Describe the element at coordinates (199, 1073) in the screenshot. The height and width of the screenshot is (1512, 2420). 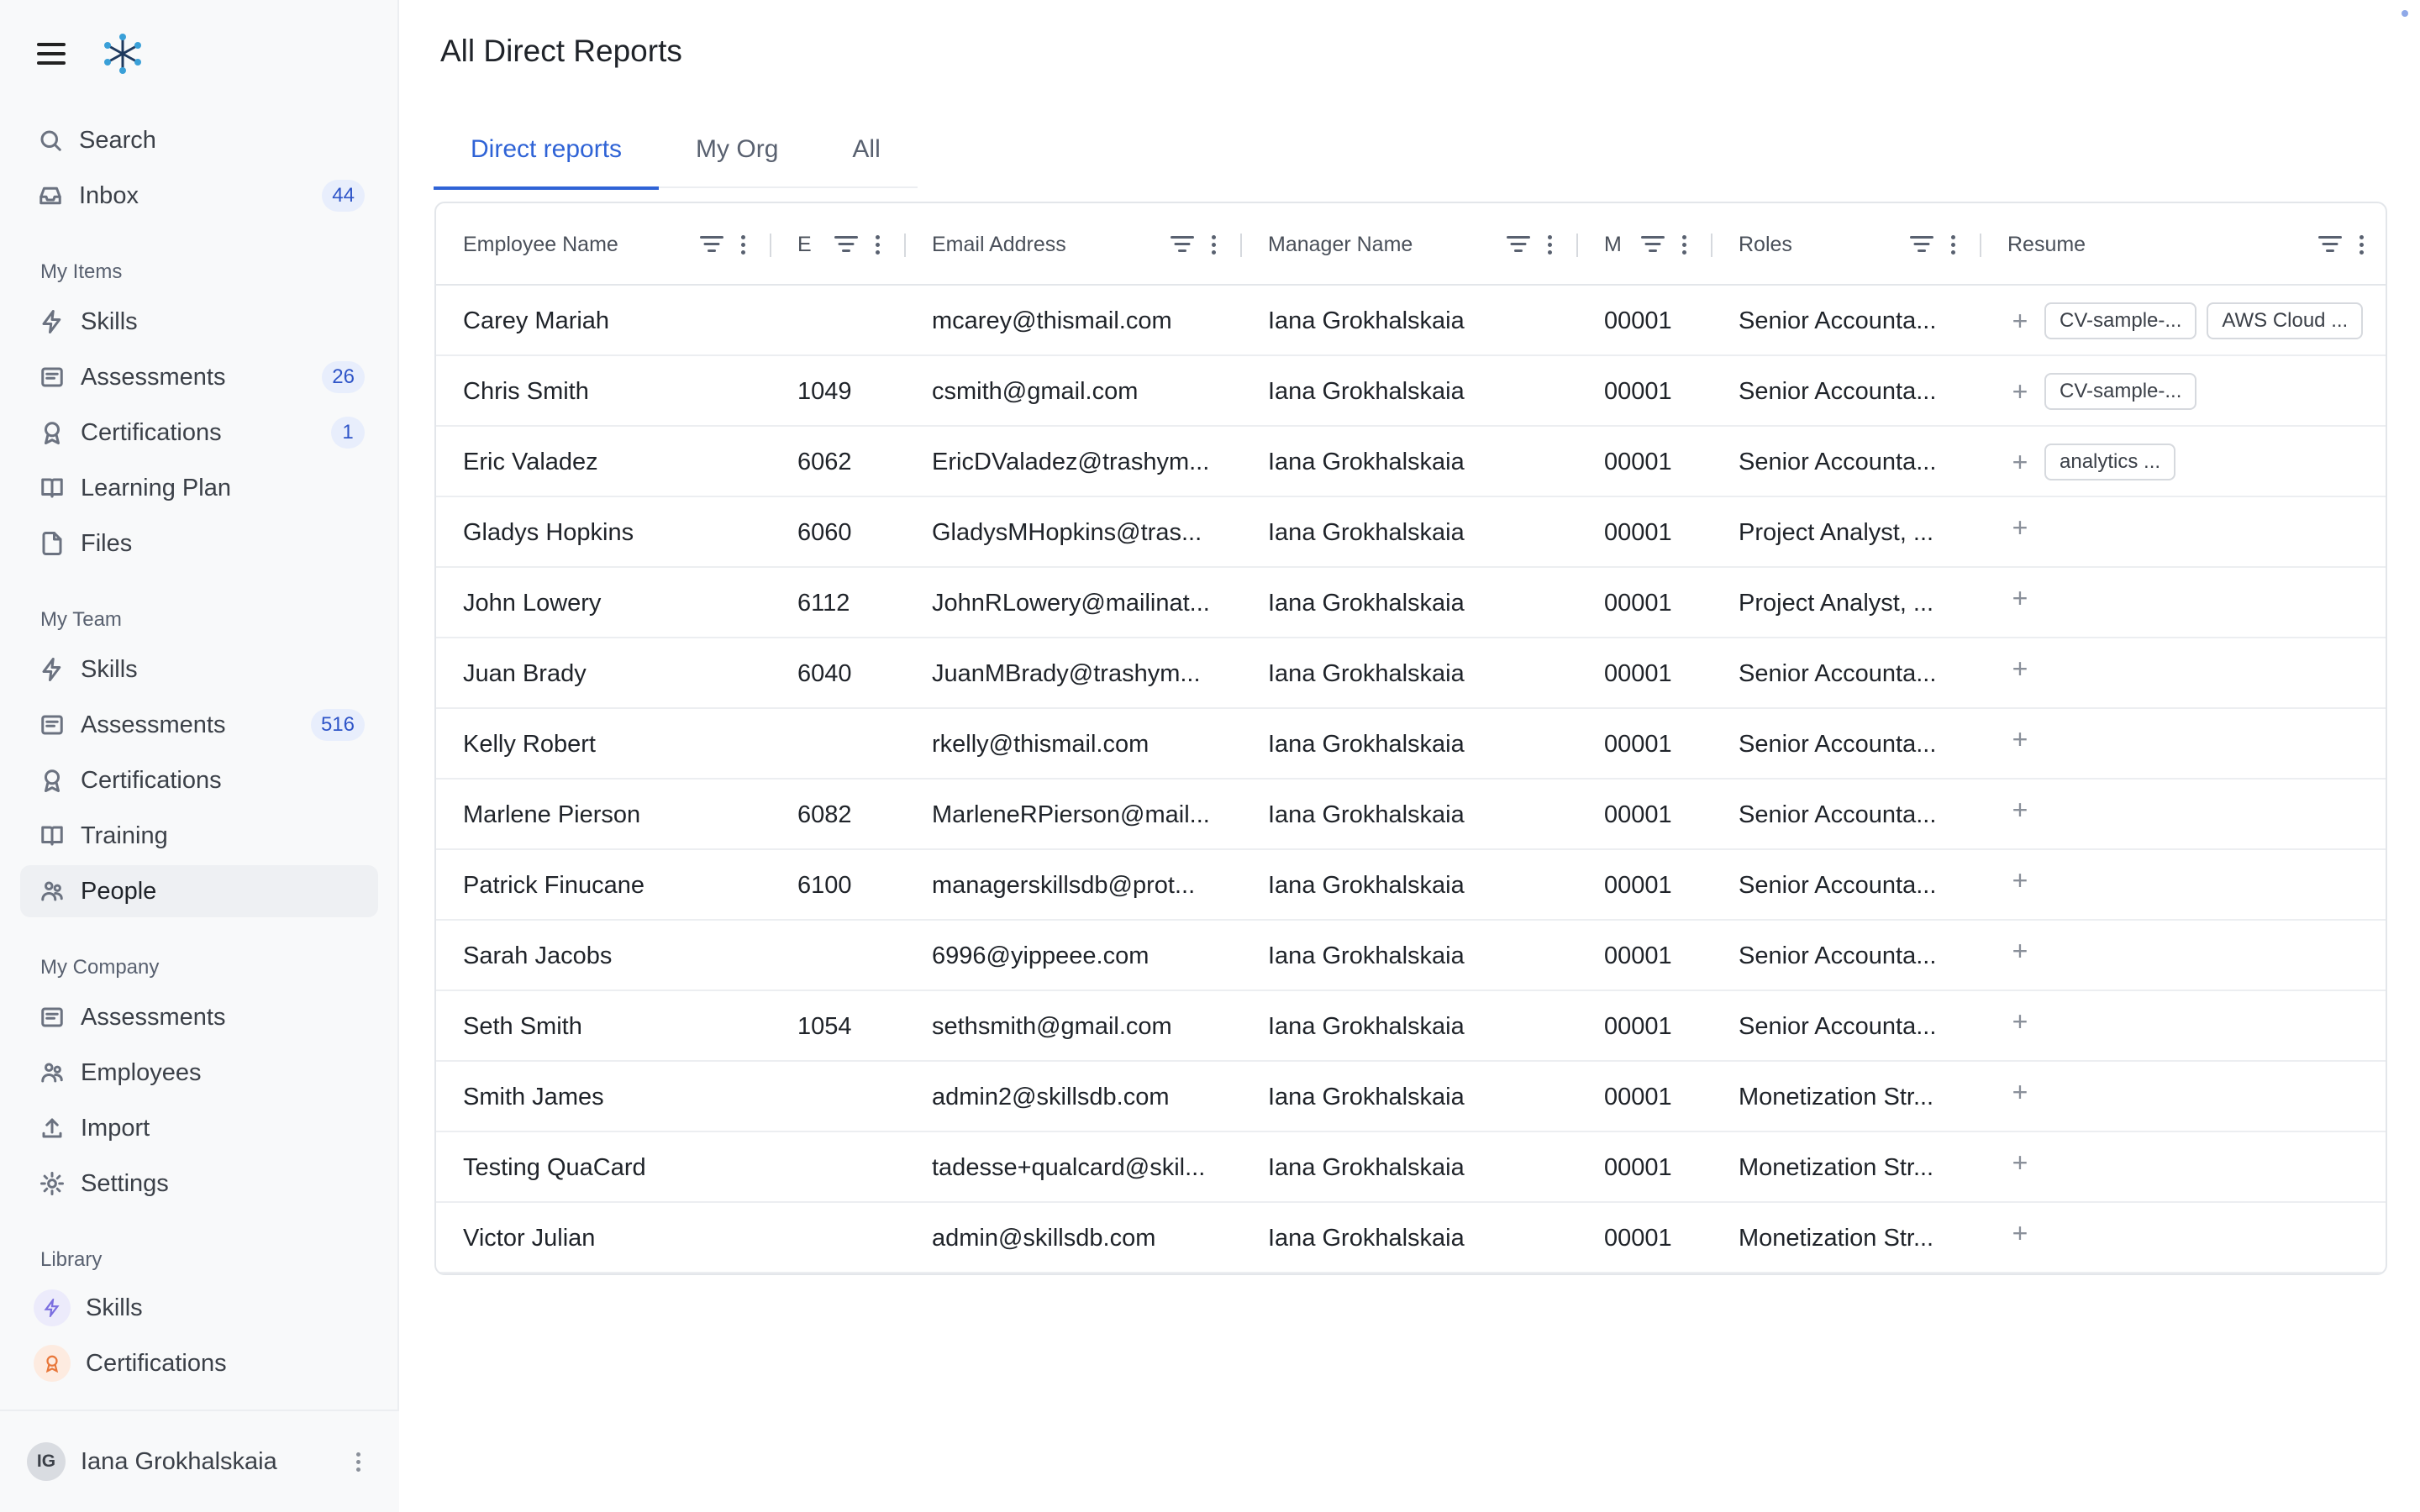
I see `sidebar-item-employees: Employees` at that location.